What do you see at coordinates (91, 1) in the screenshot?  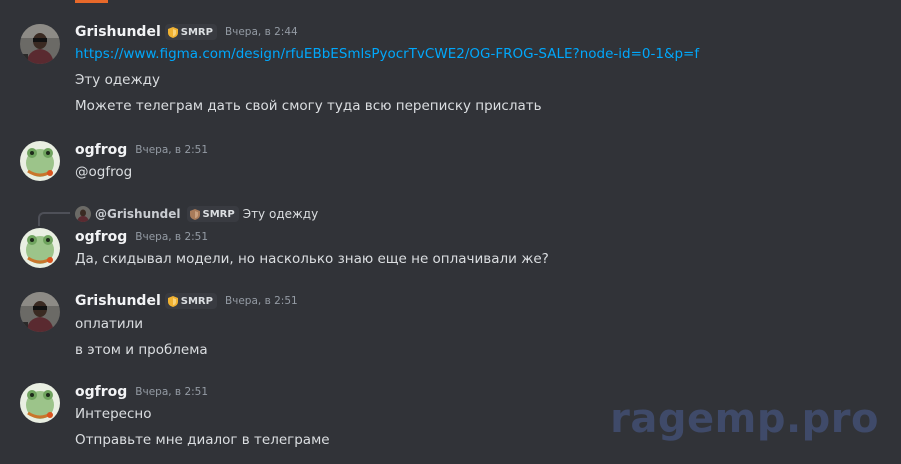 I see `previous-message-stub` at bounding box center [91, 1].